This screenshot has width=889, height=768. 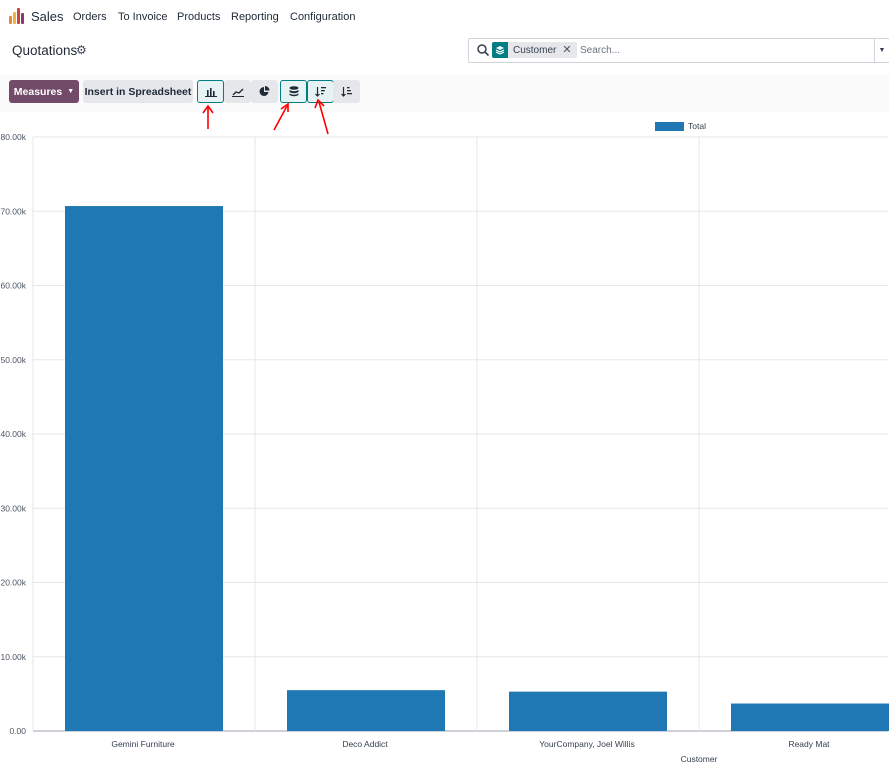 I want to click on search-icon, so click(x=483, y=50).